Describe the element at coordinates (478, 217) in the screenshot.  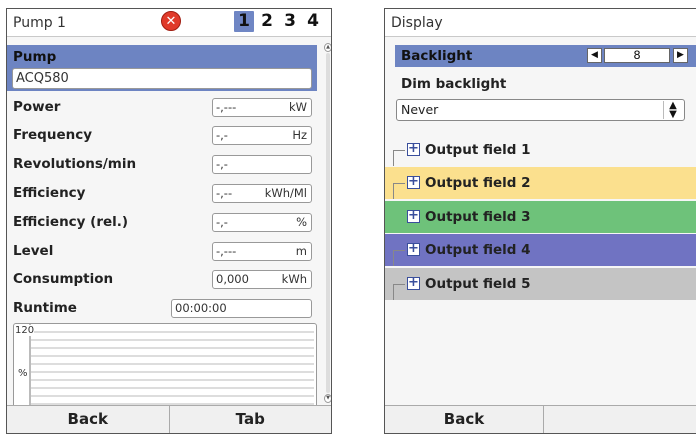
I see `output-field-3-label: Output field 3` at that location.